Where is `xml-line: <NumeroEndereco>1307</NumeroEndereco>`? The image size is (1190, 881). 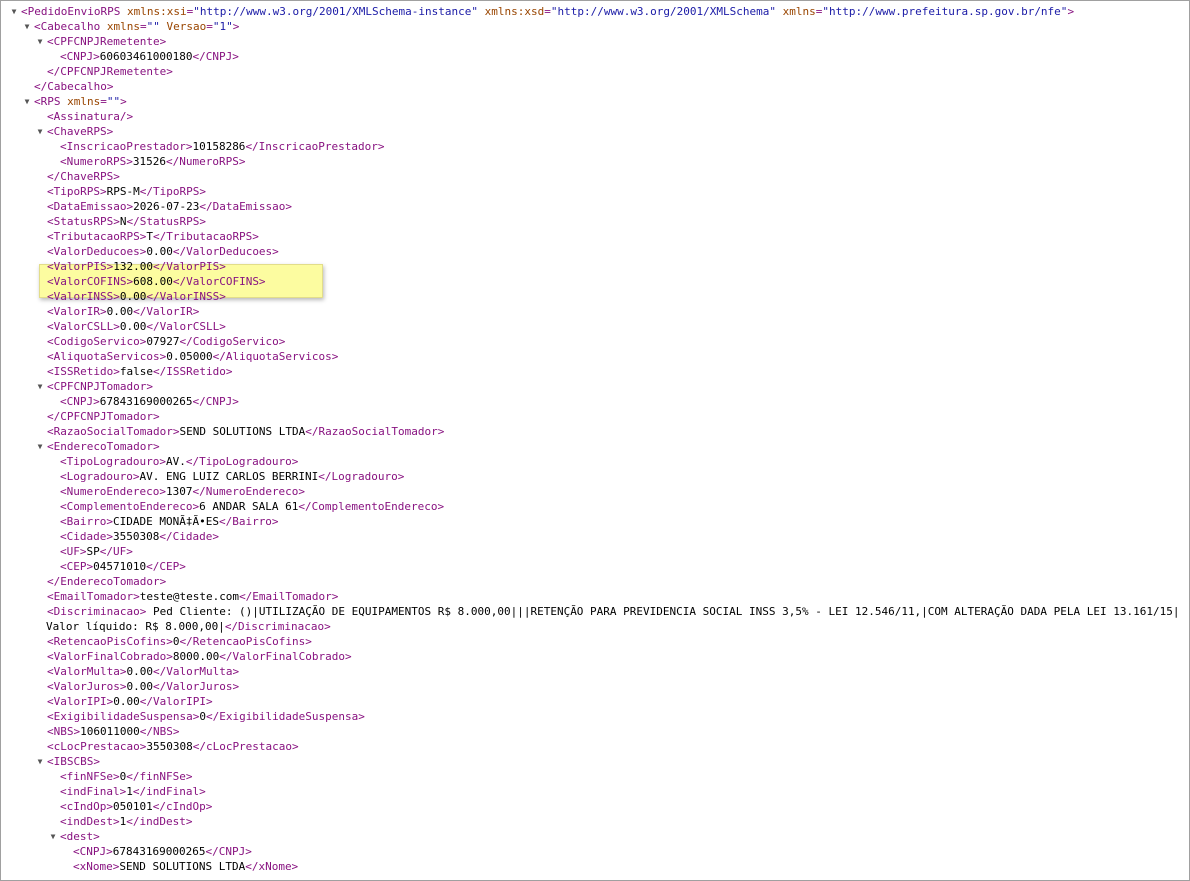 xml-line: <NumeroEndereco>1307</NumeroEndereco> is located at coordinates (595, 491).